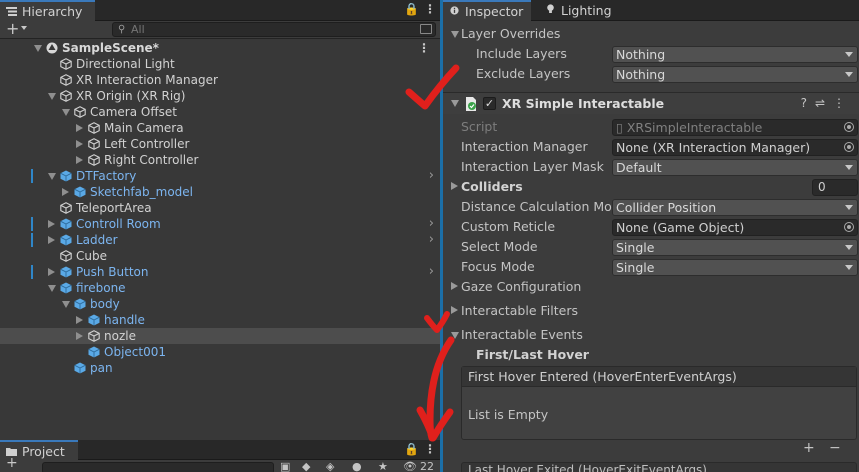  I want to click on add-object-button: +, so click(12, 28).